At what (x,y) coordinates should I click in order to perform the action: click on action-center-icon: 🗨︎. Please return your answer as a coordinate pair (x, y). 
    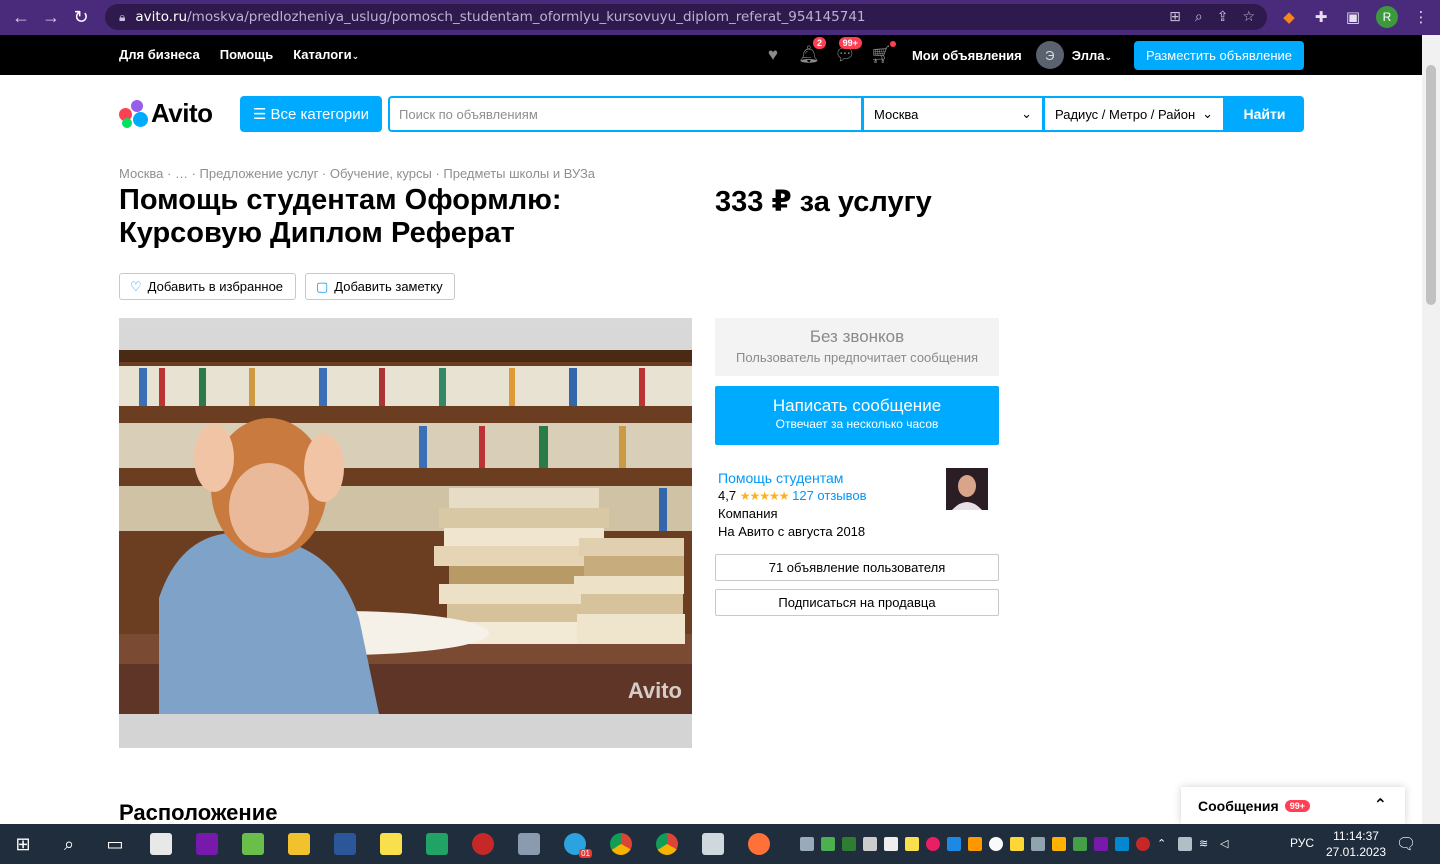
    Looking at the image, I should click on (1406, 844).